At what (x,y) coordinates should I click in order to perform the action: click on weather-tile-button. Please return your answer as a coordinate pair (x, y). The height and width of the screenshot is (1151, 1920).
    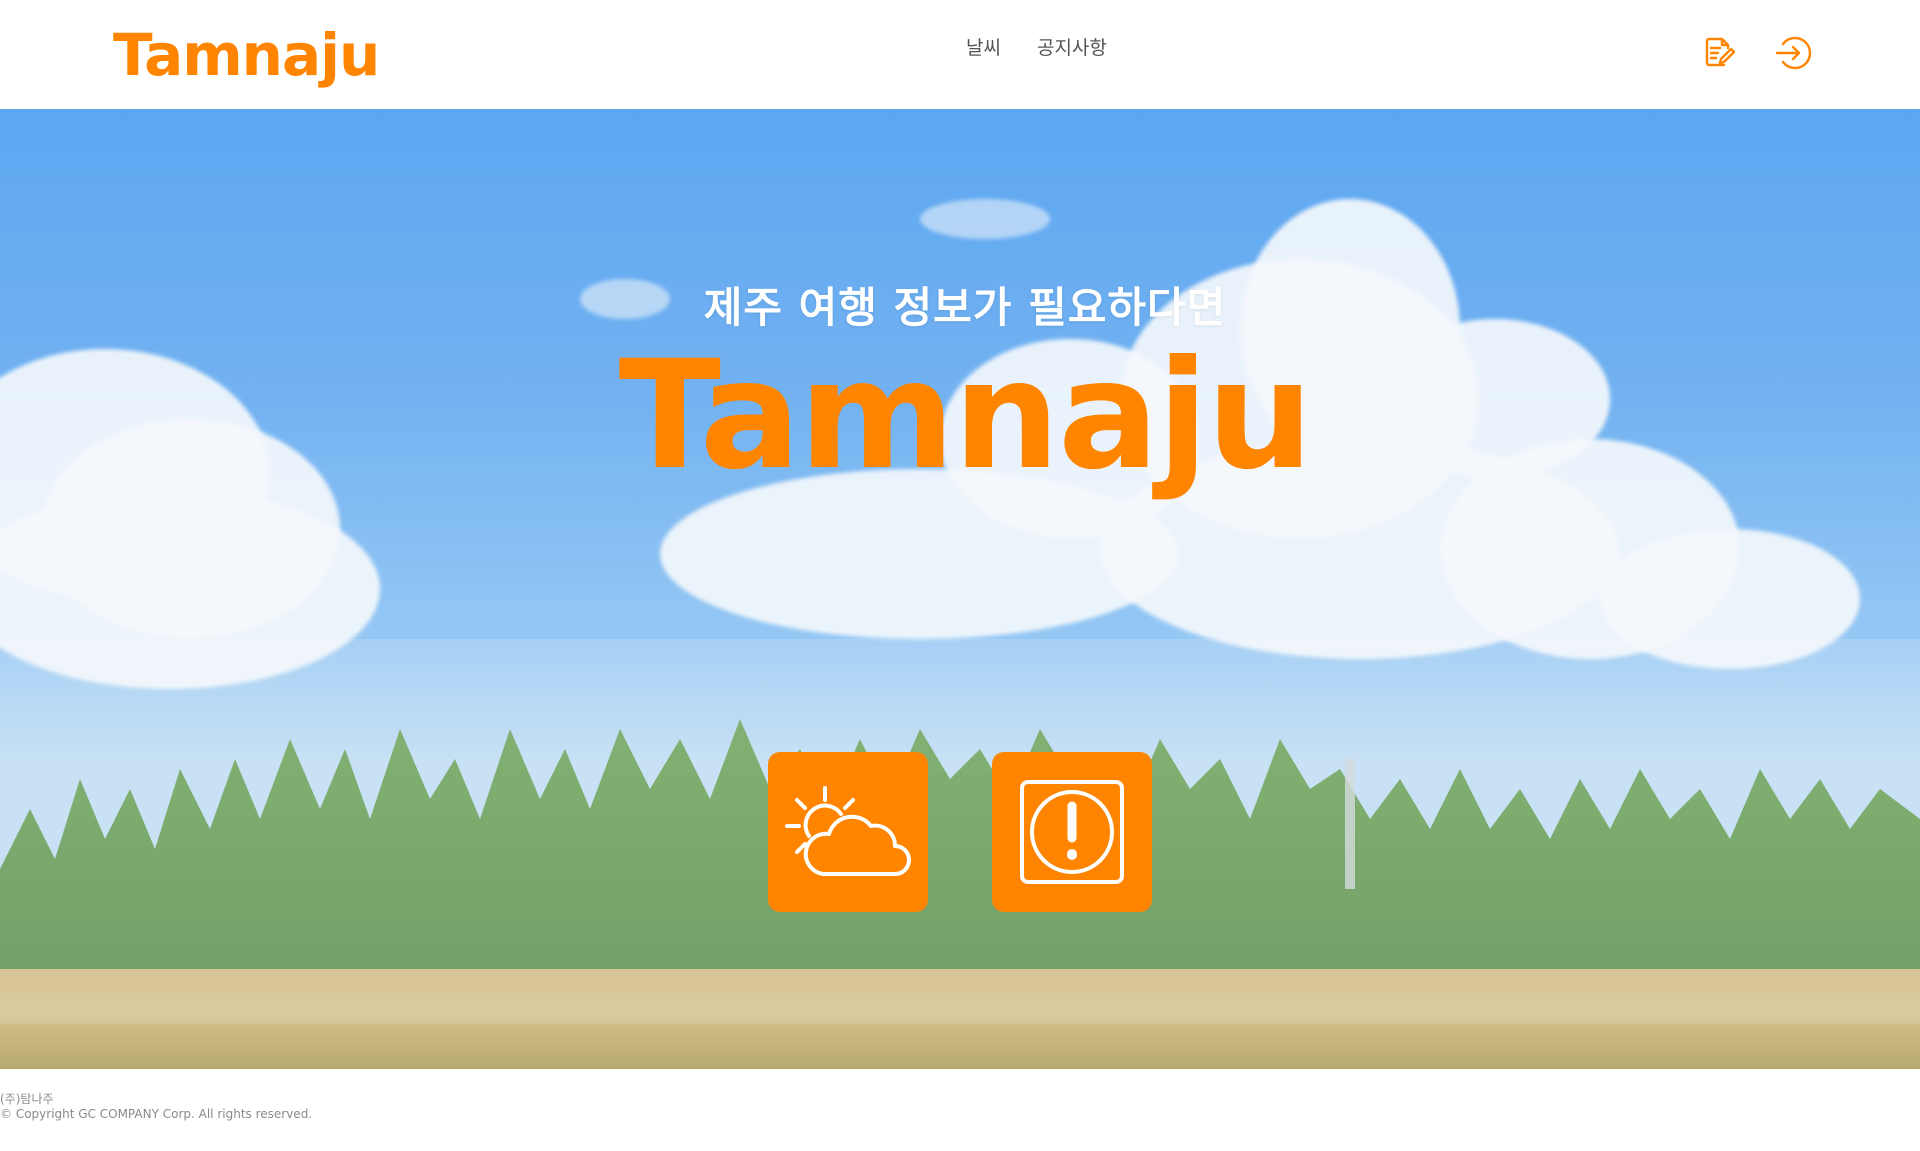
    Looking at the image, I should click on (848, 832).